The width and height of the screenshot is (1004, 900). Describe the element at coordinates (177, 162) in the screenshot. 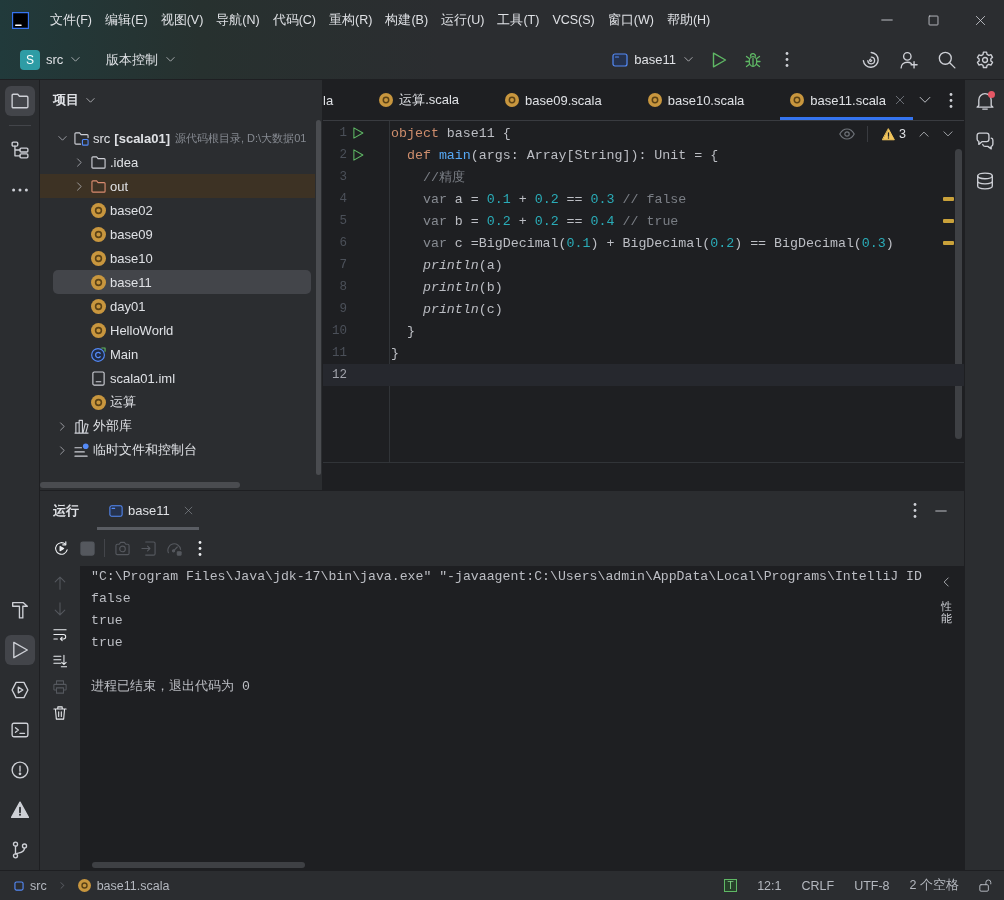

I see `tree-item: .idea` at that location.